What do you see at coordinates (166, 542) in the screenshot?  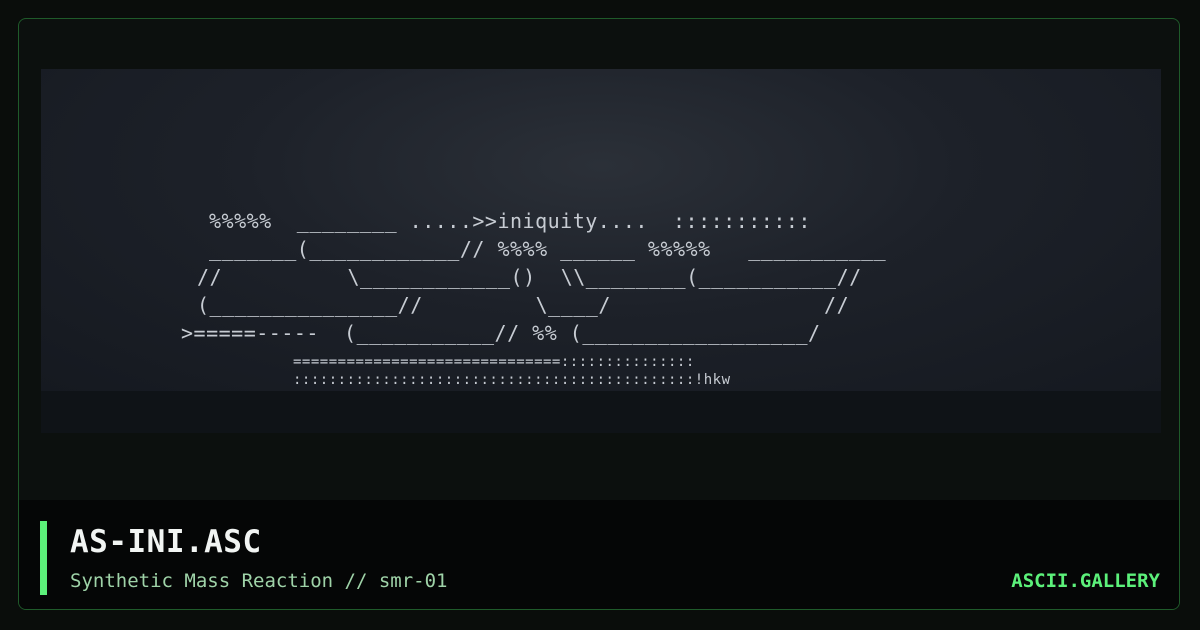 I see `artwork-title: AS-INI.ASC` at bounding box center [166, 542].